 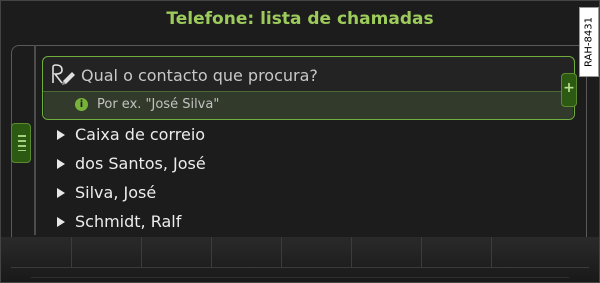 I want to click on handwriting-input-icon, so click(x=63, y=74).